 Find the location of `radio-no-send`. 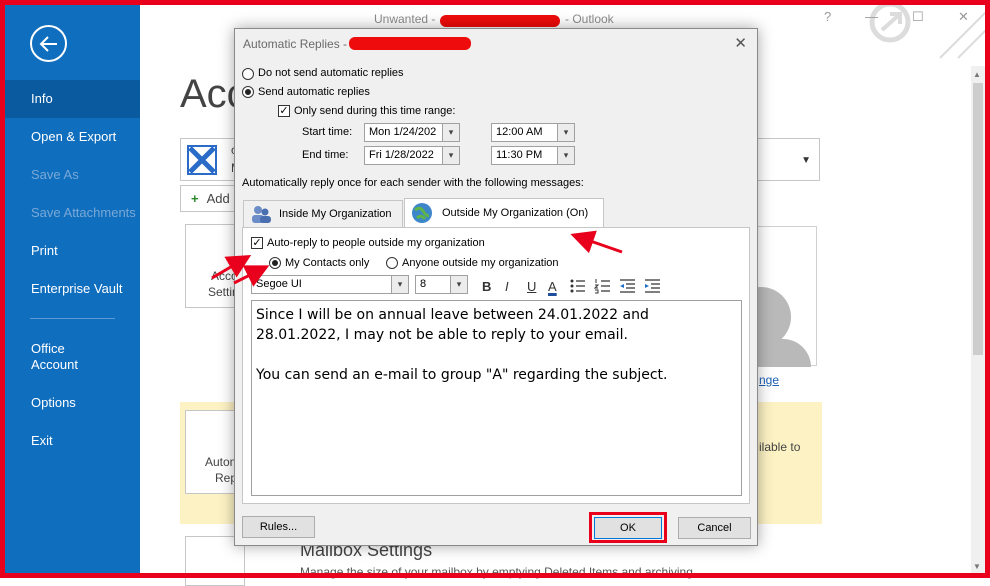

radio-no-send is located at coordinates (248, 74).